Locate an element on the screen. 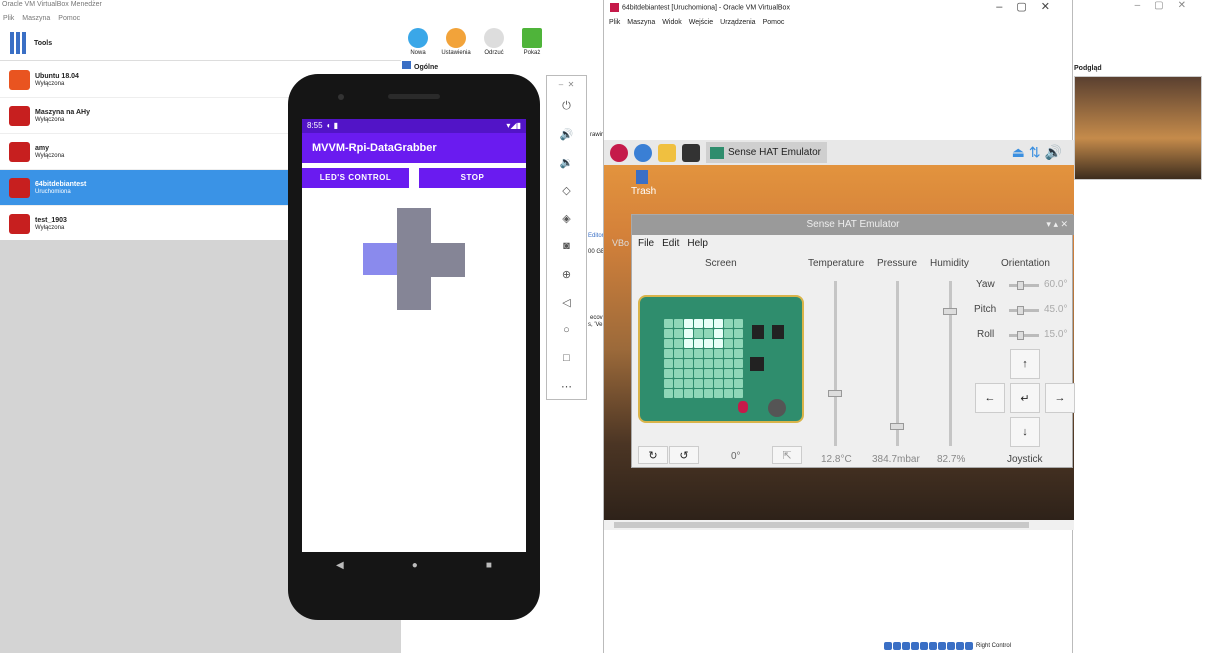  pressure-slider-knob is located at coordinates (897, 427).